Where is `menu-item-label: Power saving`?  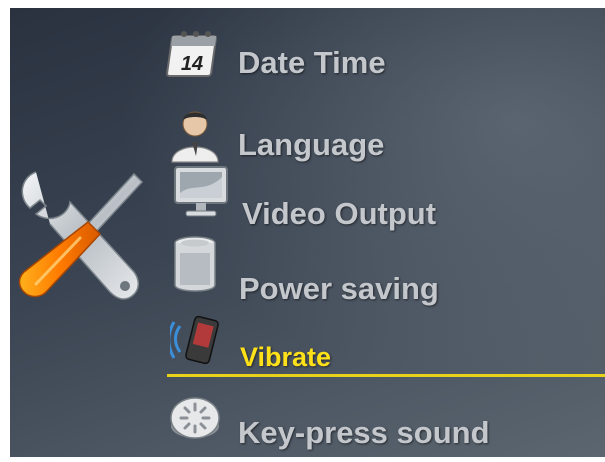 menu-item-label: Power saving is located at coordinates (339, 288).